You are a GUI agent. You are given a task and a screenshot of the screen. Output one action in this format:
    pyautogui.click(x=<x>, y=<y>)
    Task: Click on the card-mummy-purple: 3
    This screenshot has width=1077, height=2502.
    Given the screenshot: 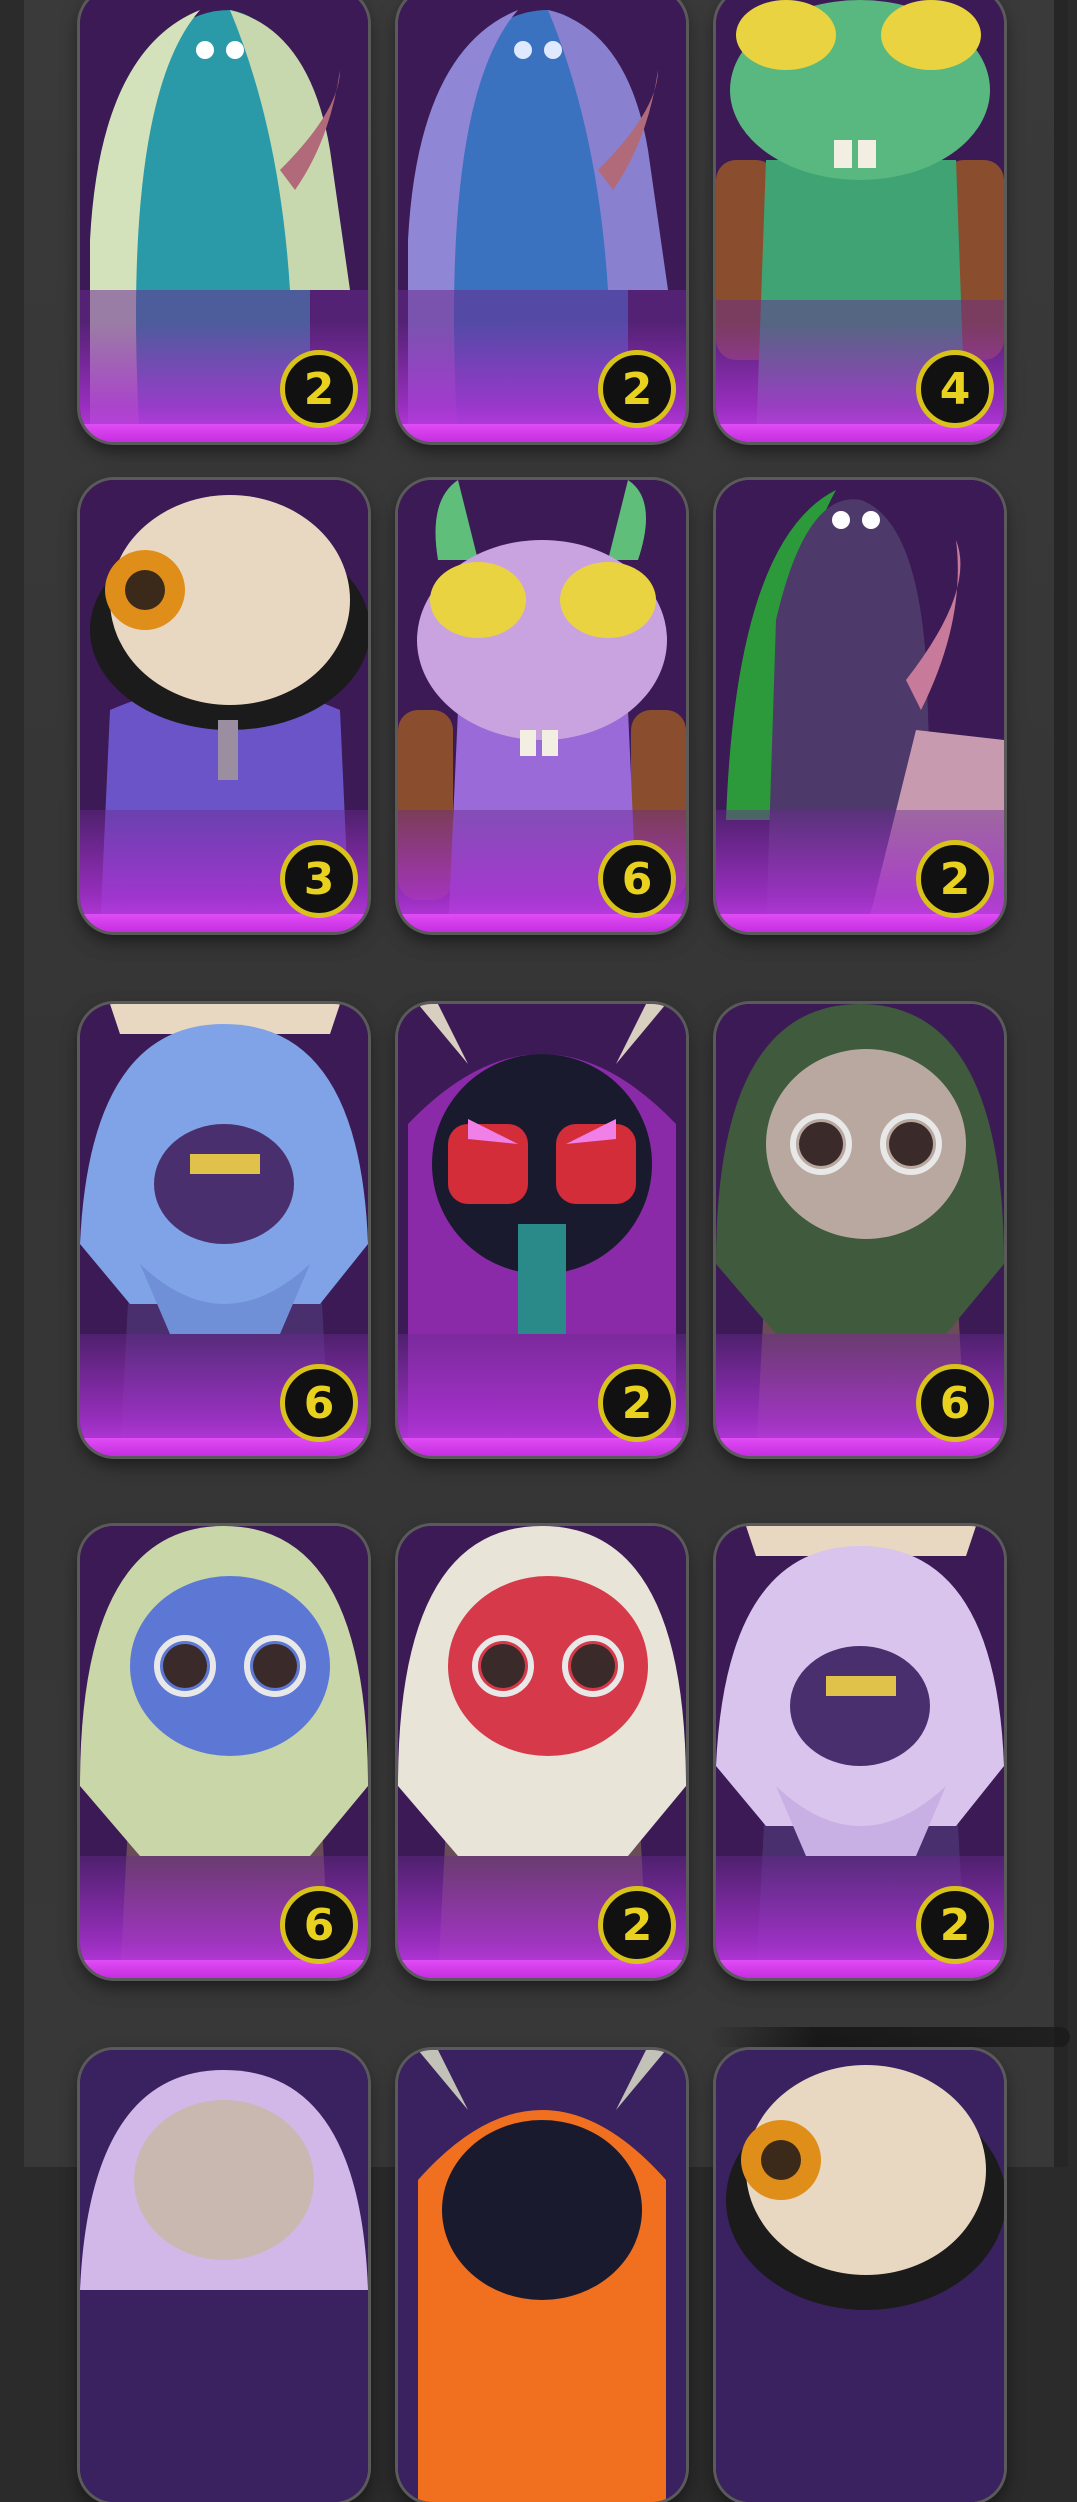 What is the action you would take?
    pyautogui.click(x=224, y=706)
    